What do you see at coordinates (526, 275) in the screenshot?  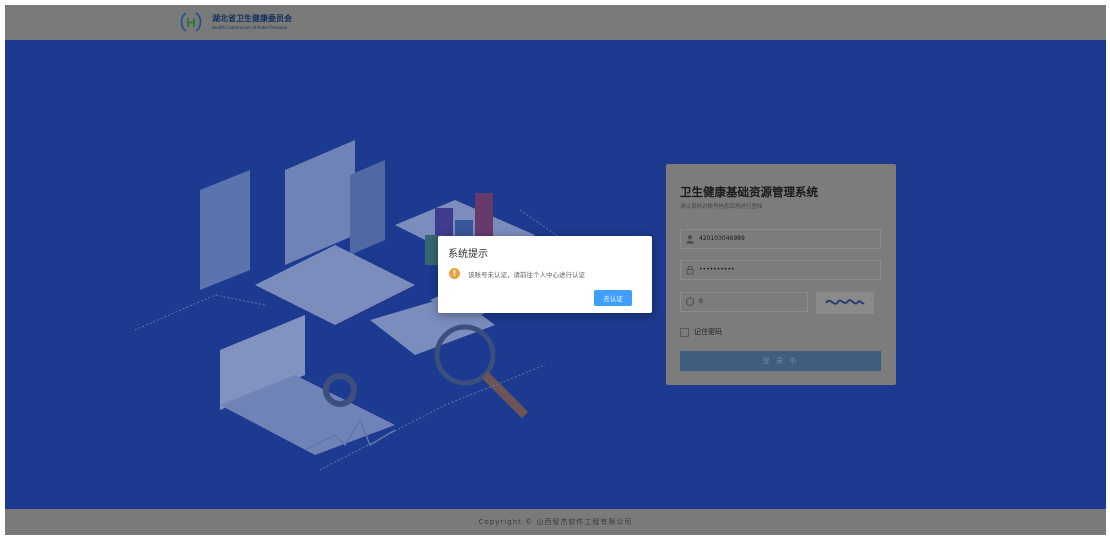 I see `dialog-message: 该账号未认证，请前往个人中心进行认证` at bounding box center [526, 275].